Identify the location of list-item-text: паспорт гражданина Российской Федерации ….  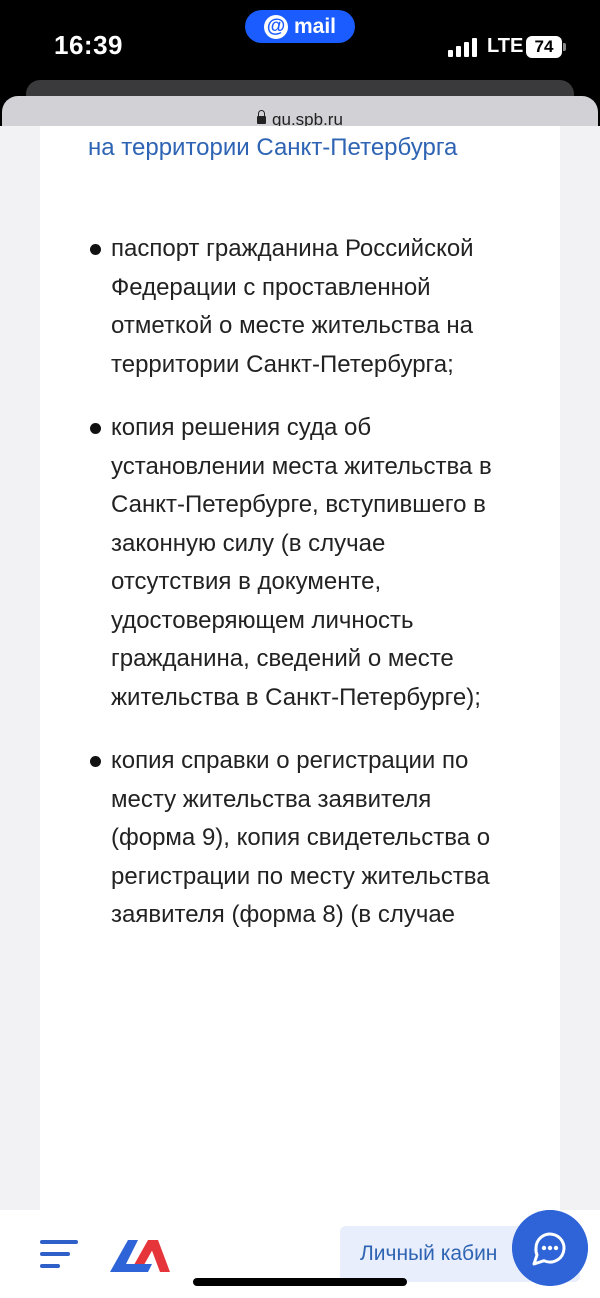
(292, 306).